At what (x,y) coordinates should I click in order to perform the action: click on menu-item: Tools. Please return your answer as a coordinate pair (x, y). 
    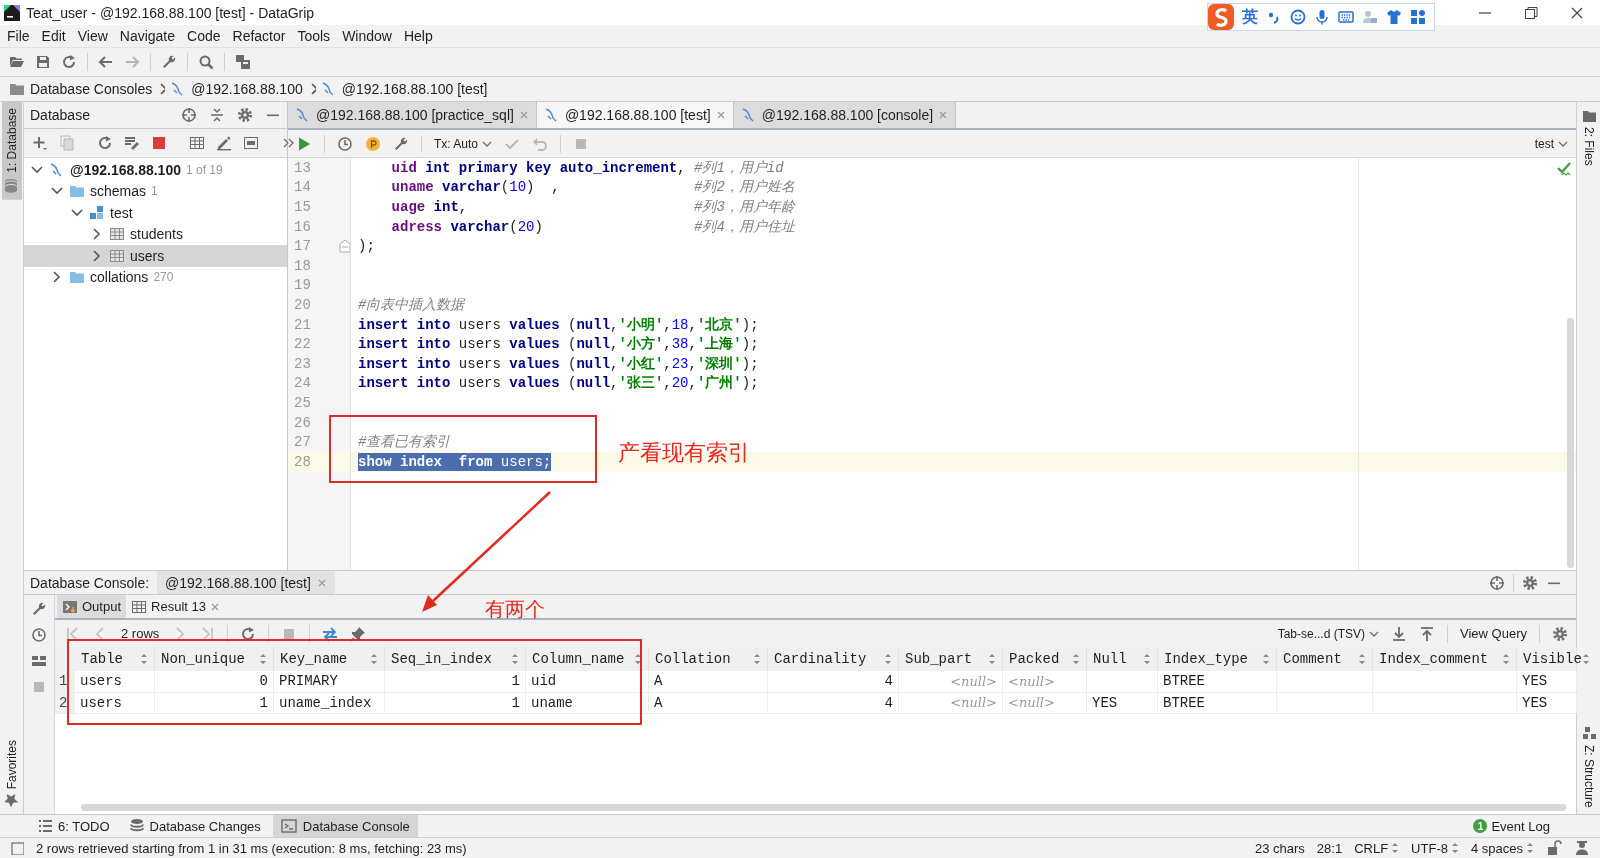
    Looking at the image, I should click on (314, 36).